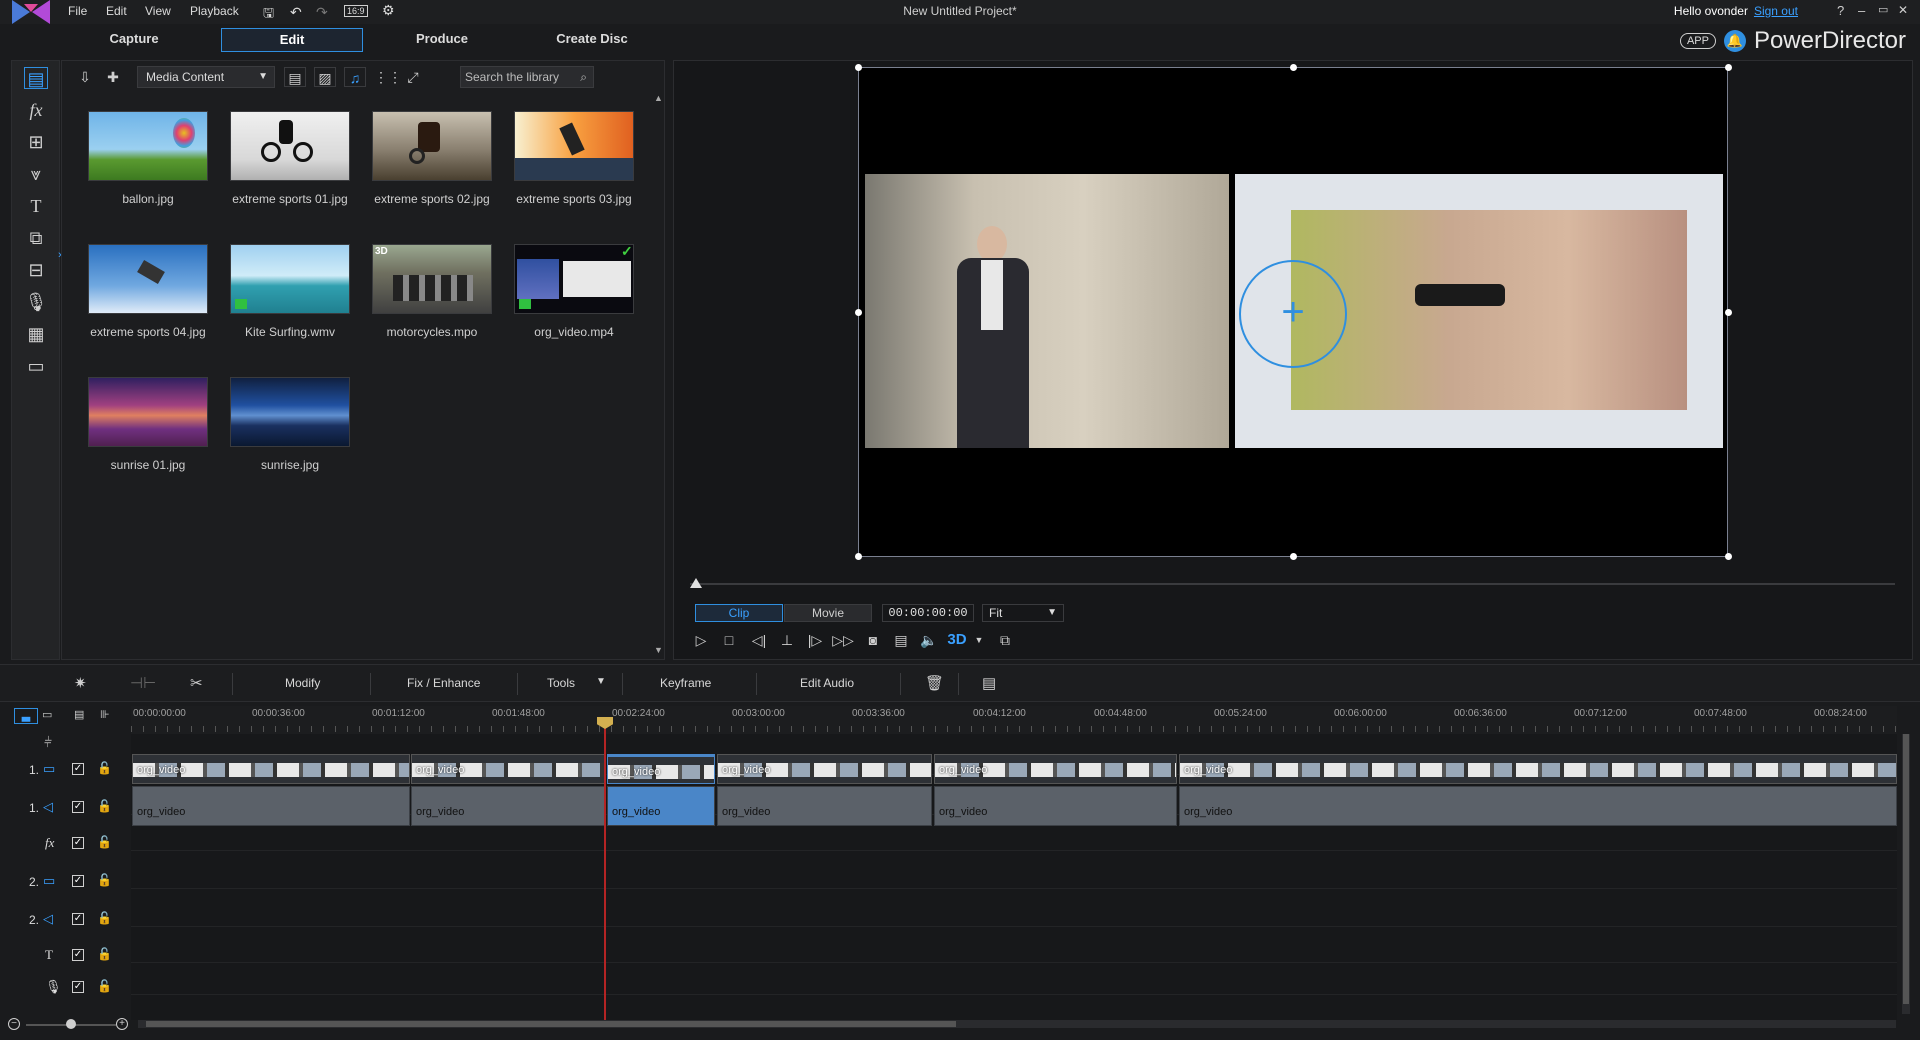 This screenshot has width=1920, height=1040. Describe the element at coordinates (36, 78) in the screenshot. I see `media-room-icon: ▤` at that location.